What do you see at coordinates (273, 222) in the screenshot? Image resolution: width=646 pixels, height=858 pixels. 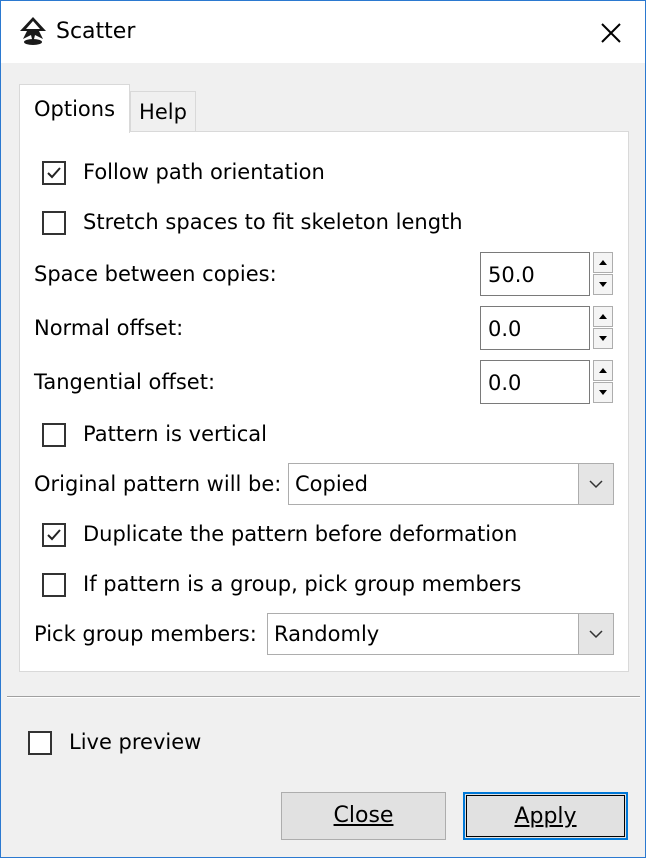 I see `stretch-spaces-label: Stretch spaces to fit skeleton length` at bounding box center [273, 222].